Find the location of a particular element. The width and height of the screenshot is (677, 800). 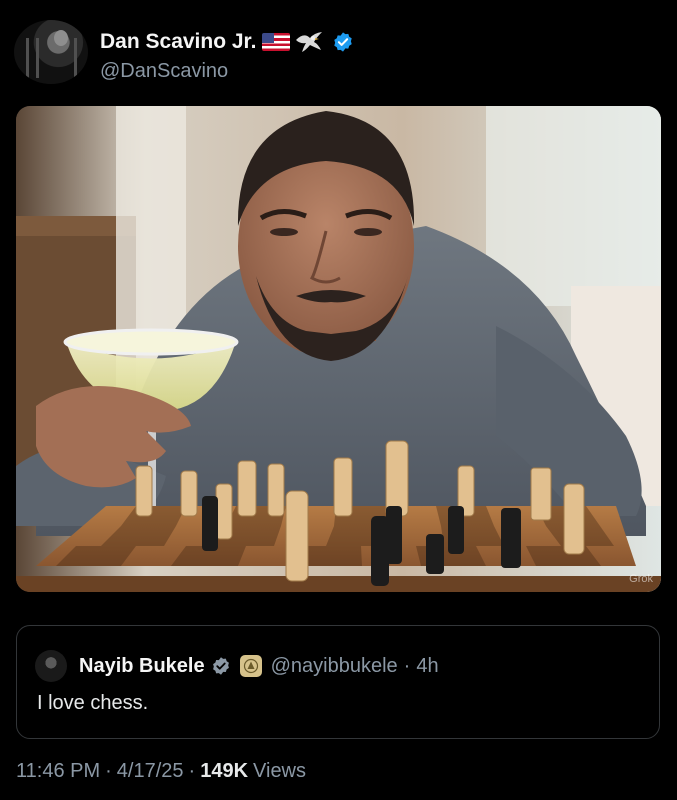

author-name-row: Dan Scavino Jr. is located at coordinates (227, 42).